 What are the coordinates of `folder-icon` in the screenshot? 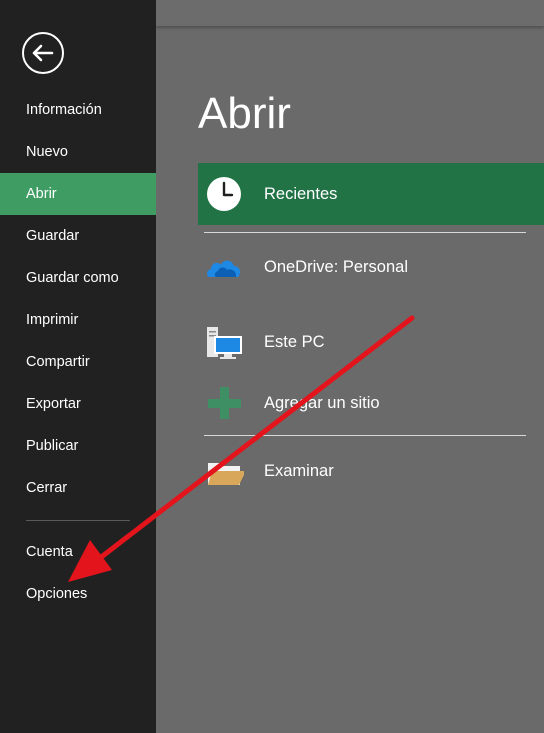 It's located at (226, 474).